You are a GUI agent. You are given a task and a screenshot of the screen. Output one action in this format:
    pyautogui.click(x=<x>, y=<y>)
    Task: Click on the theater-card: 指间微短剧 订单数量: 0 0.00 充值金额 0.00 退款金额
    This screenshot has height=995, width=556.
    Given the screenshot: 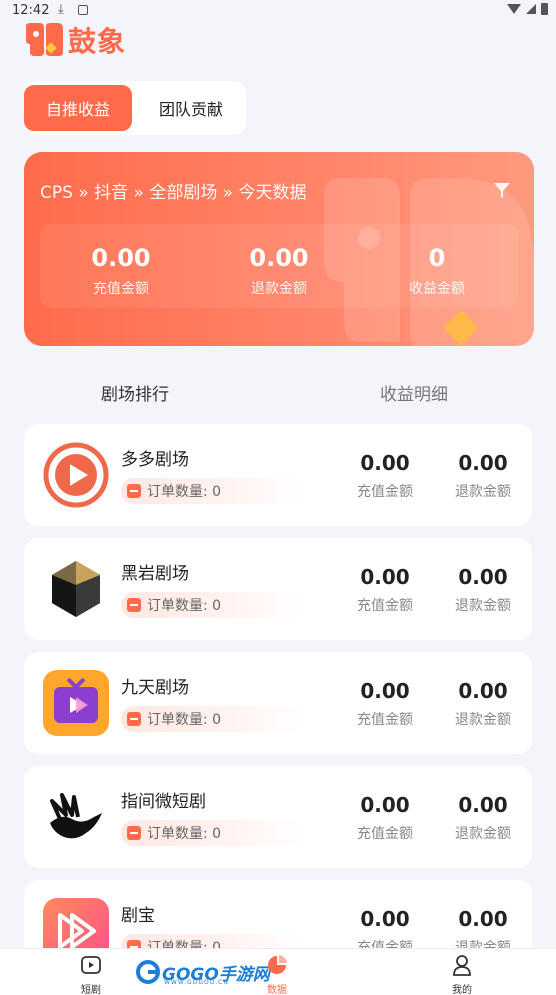 What is the action you would take?
    pyautogui.click(x=278, y=817)
    